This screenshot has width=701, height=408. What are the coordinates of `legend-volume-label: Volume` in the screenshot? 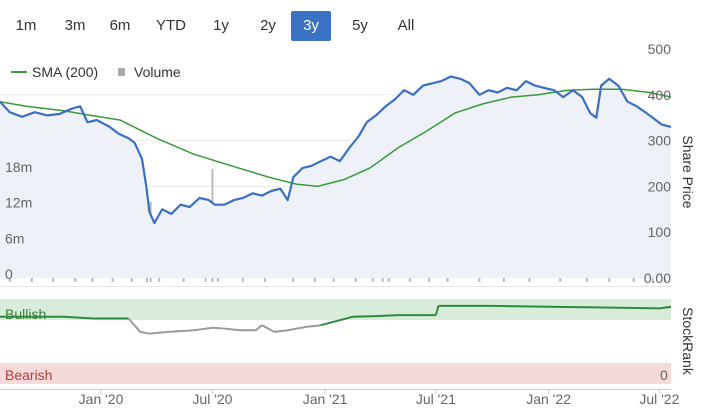 It's located at (157, 72).